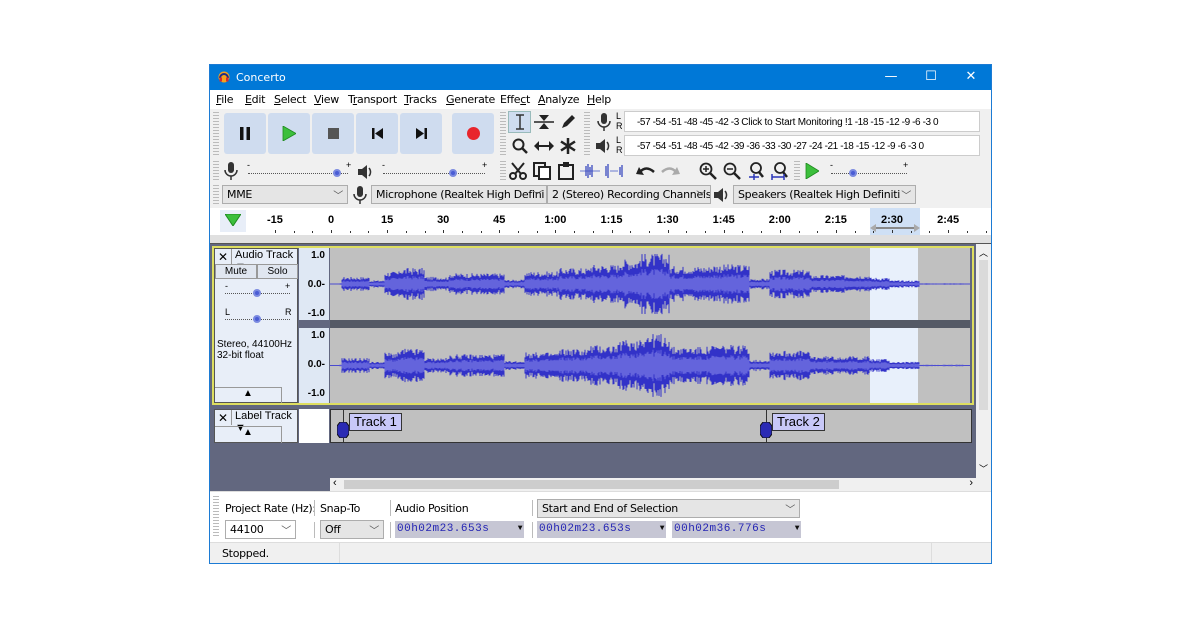  What do you see at coordinates (668, 508) in the screenshot?
I see `selection-mode-select: Start and End of Selection ﹀` at bounding box center [668, 508].